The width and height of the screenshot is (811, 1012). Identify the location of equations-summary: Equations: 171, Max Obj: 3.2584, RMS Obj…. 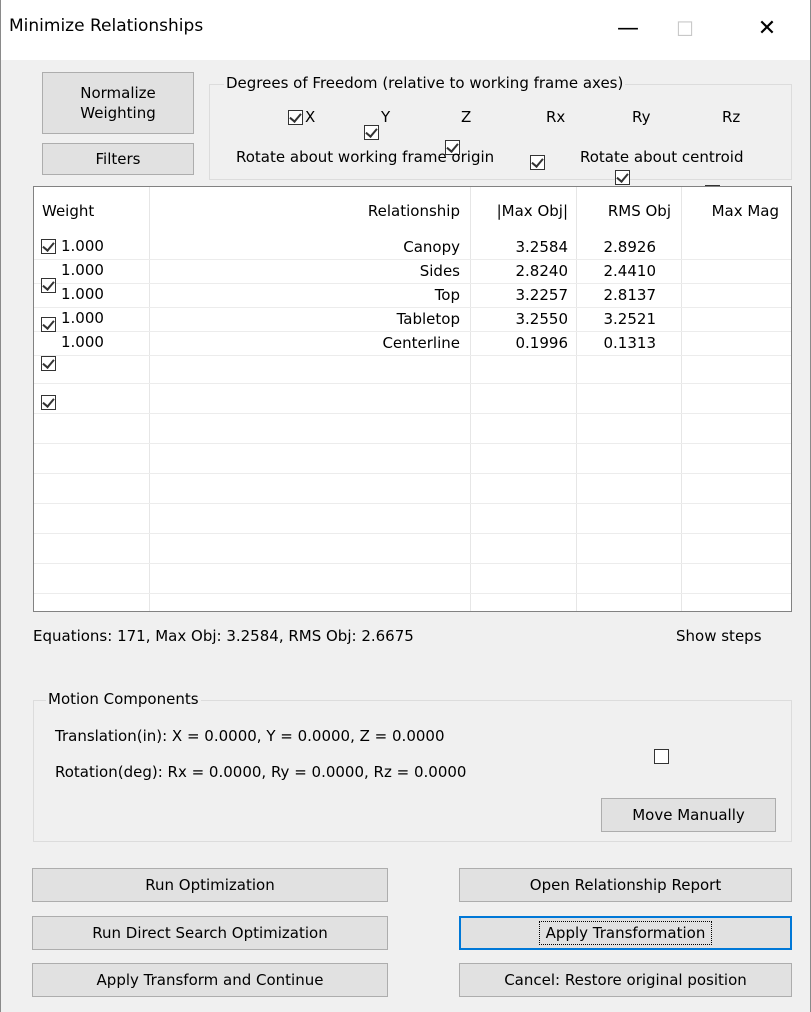
(223, 636).